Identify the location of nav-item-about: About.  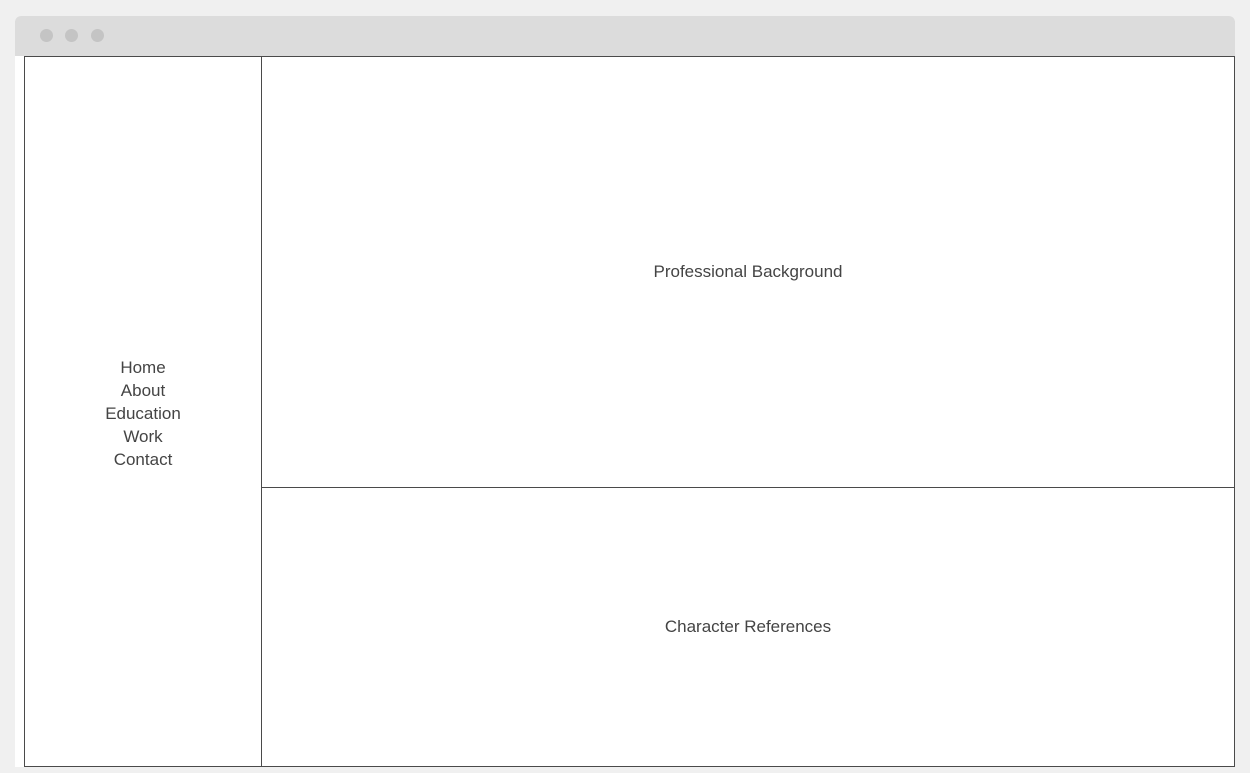
(143, 390).